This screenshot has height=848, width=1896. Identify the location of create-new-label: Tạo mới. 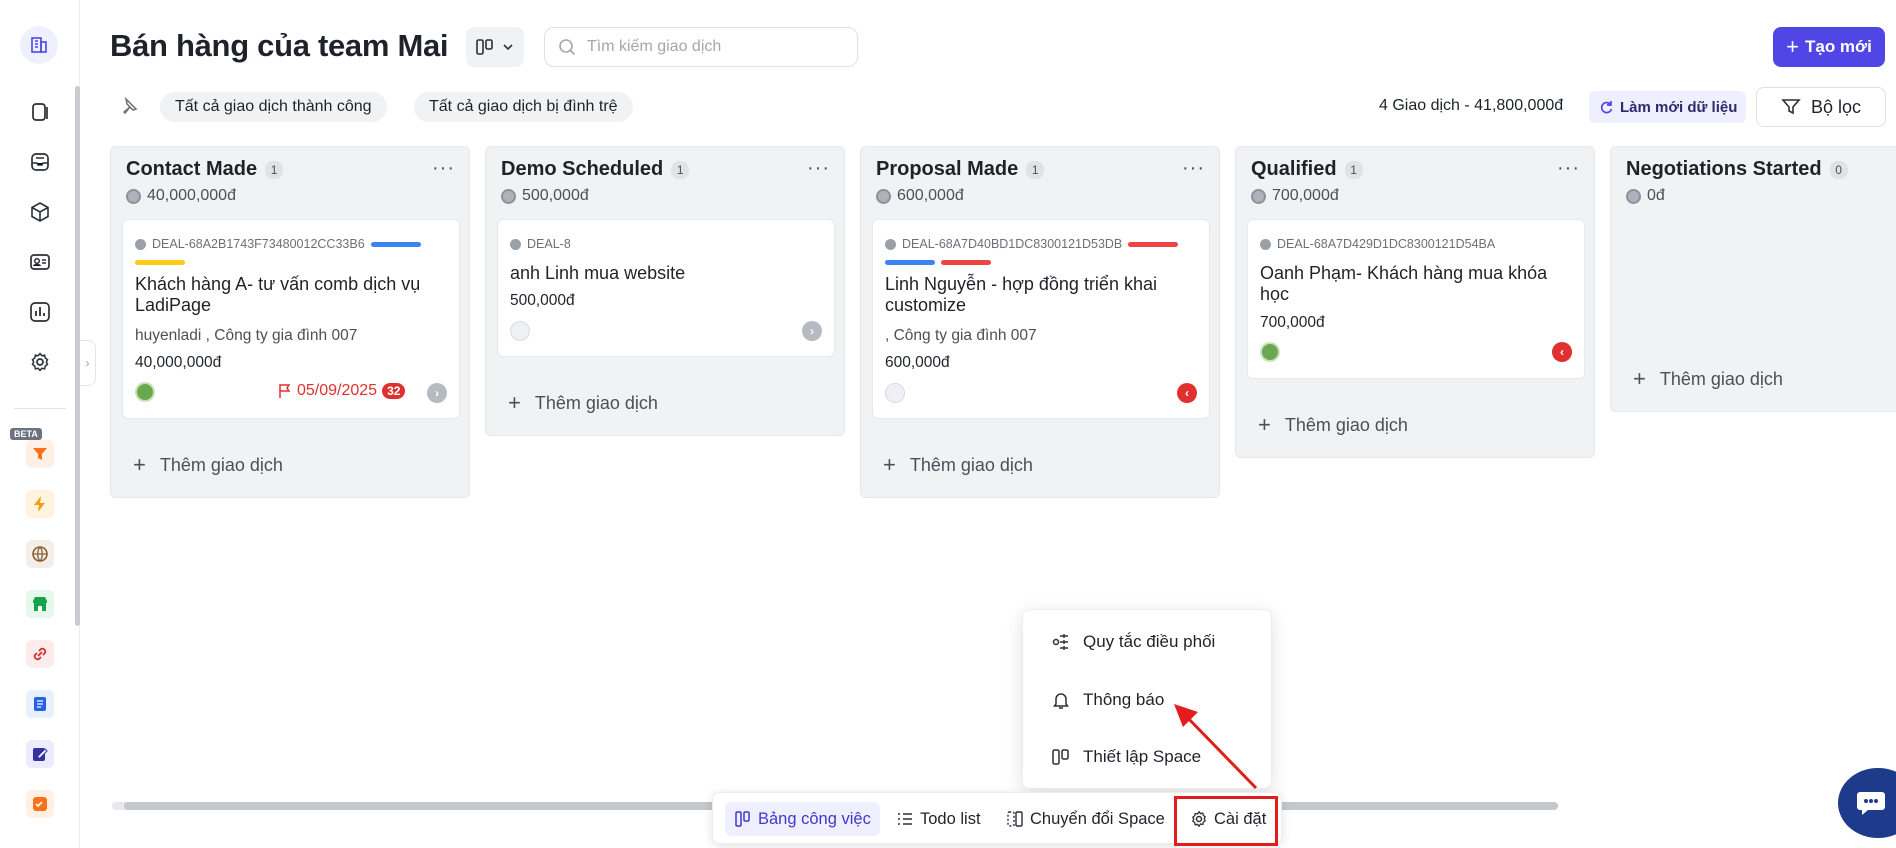
(1838, 46).